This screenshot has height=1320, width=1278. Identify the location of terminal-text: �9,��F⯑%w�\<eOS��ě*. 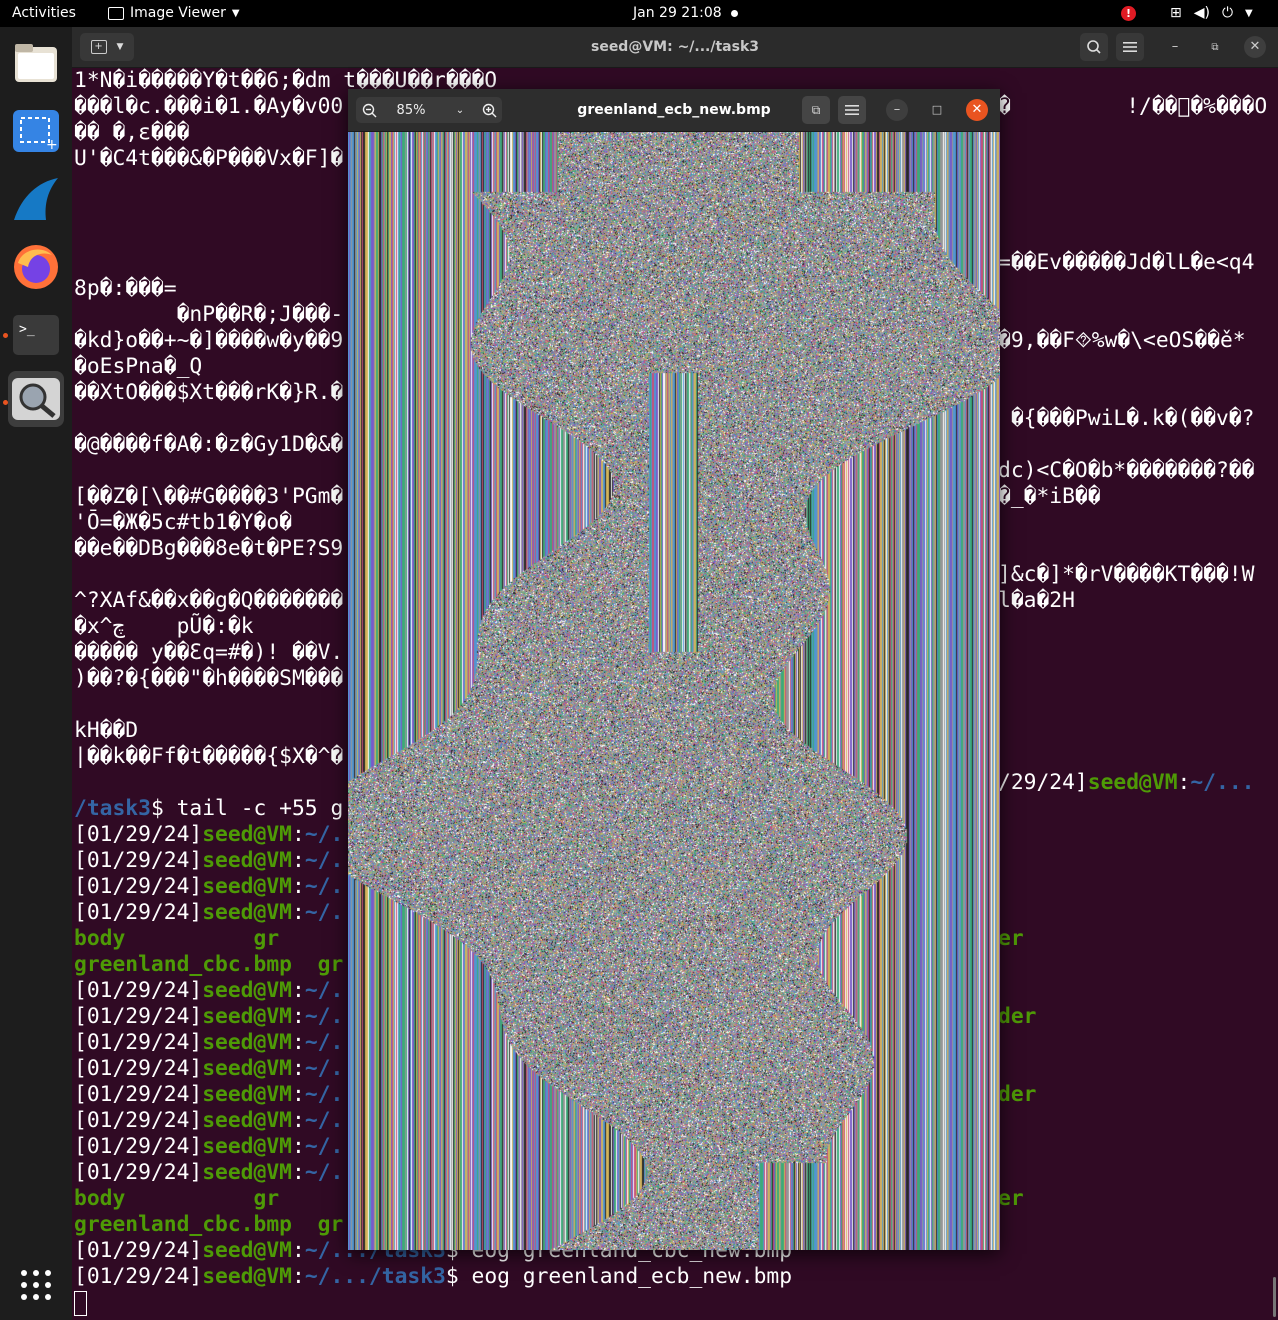
(1122, 340).